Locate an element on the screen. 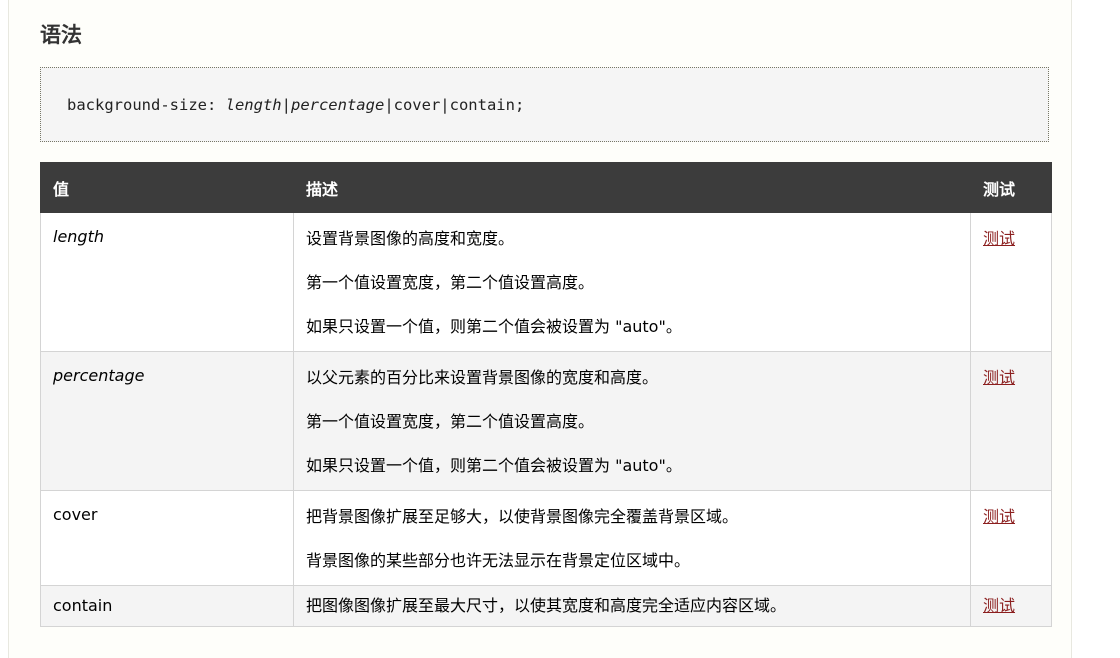 The image size is (1120, 658). description-line: 以父元素的百分比来设置背景图像的宽度和高度。 is located at coordinates (482, 377).